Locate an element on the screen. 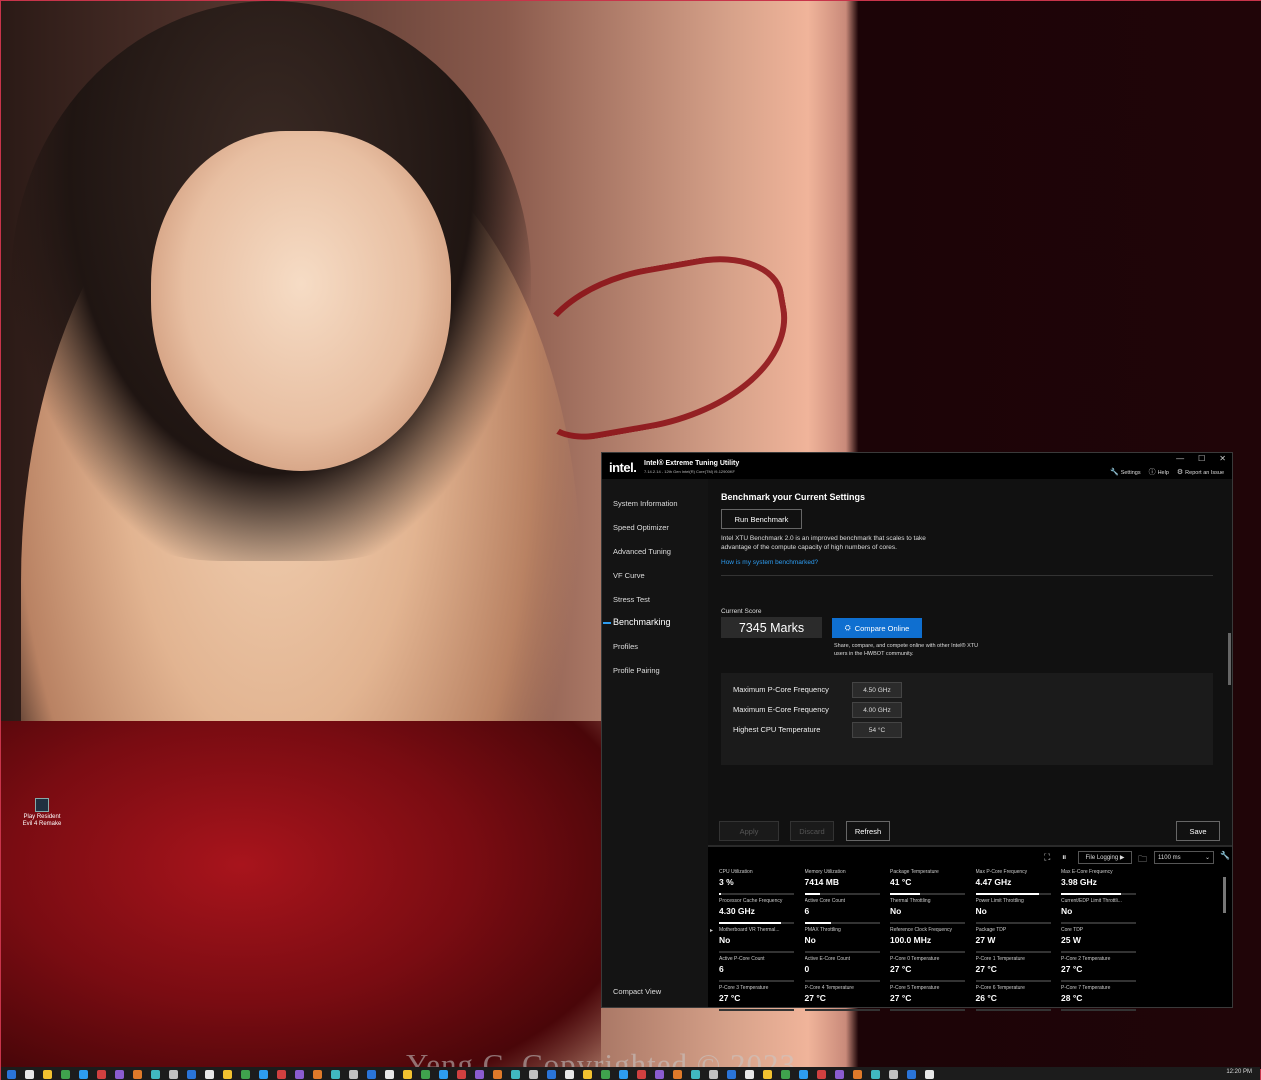 This screenshot has height=1080, width=1261. monitor-metric: P-Core 5 Temperature 27 °C is located at coordinates (928, 999).